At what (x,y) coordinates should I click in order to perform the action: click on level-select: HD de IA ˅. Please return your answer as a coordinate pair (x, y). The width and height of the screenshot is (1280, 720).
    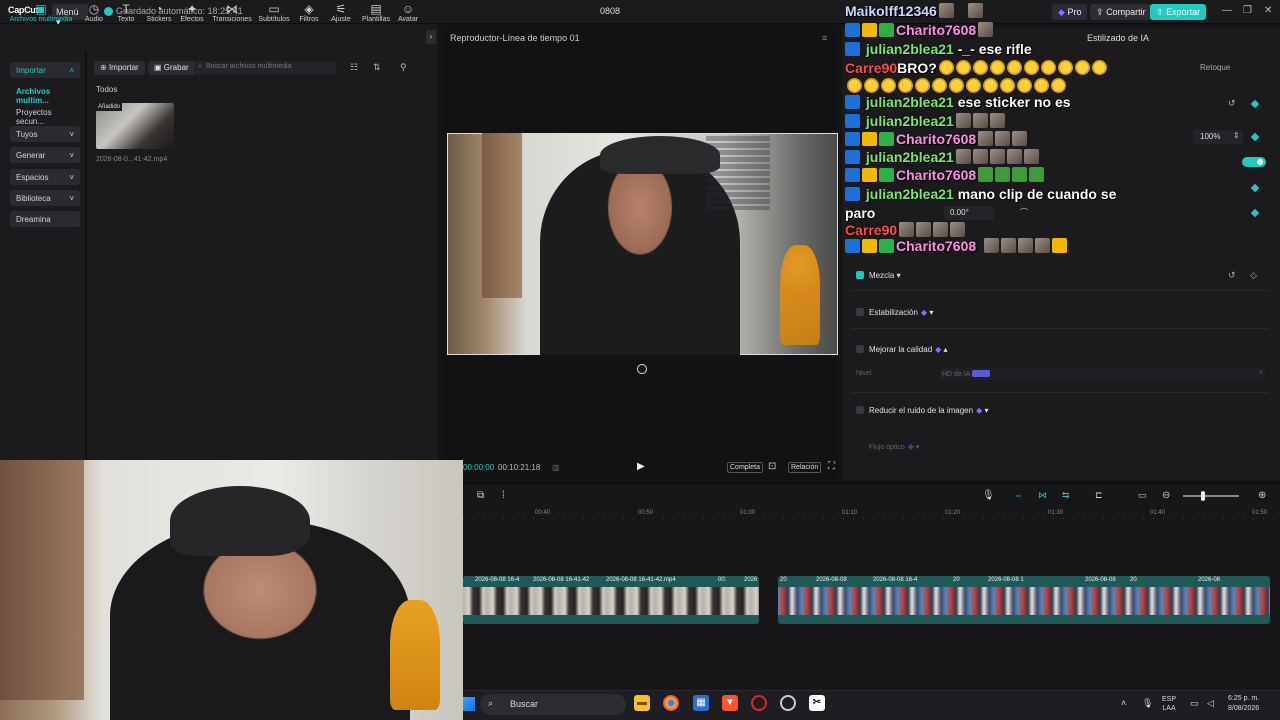
    Looking at the image, I should click on (1102, 374).